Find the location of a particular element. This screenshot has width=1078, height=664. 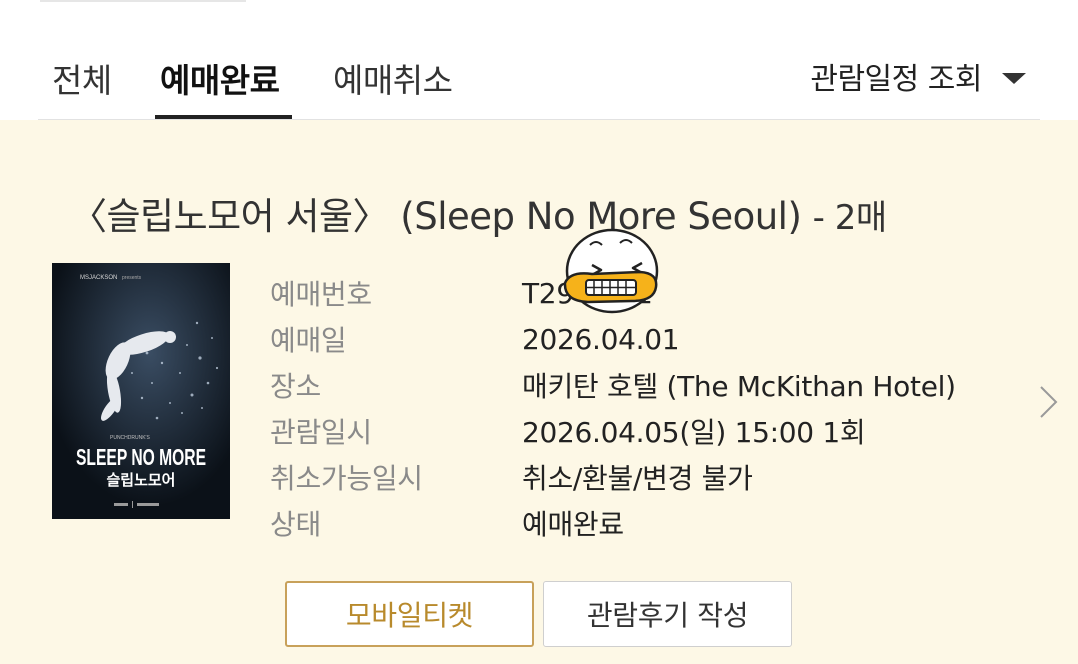

poster-presents: presents is located at coordinates (132, 278).